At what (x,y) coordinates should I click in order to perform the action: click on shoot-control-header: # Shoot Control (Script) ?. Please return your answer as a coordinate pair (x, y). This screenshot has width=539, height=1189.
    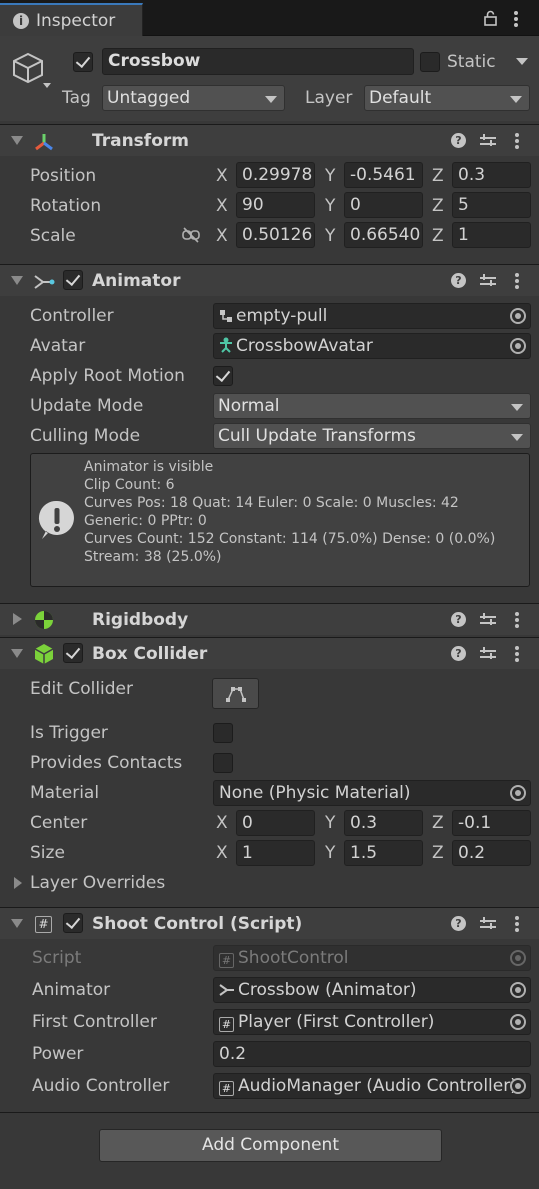
    Looking at the image, I should click on (269, 923).